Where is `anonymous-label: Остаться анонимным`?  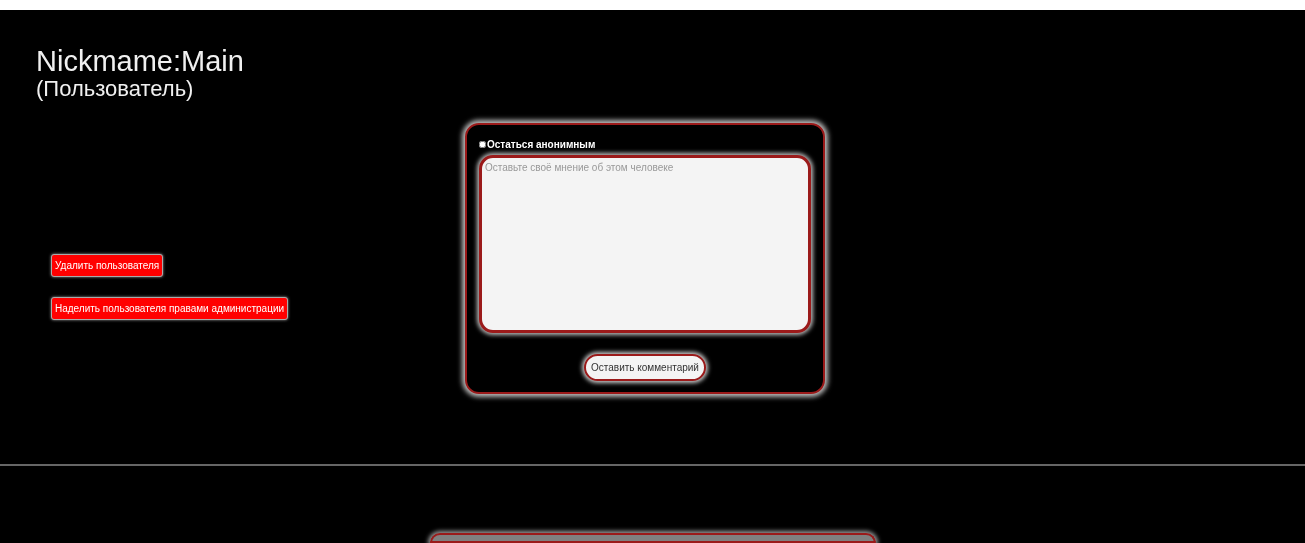 anonymous-label: Остаться анонимным is located at coordinates (541, 145).